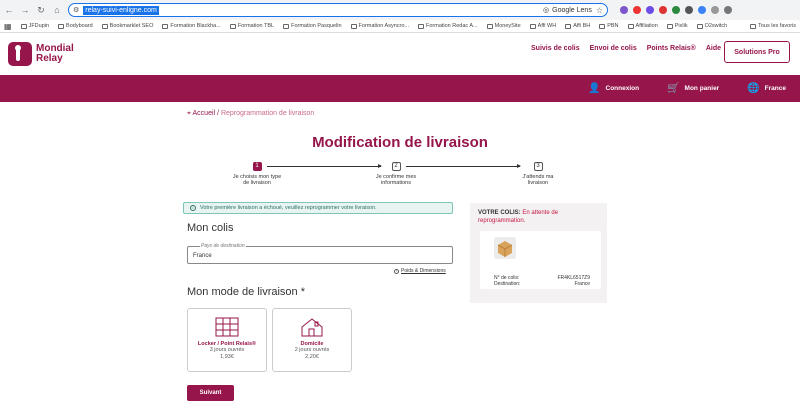 The width and height of the screenshot is (800, 414). Describe the element at coordinates (312, 327) in the screenshot. I see `house-icon` at that location.